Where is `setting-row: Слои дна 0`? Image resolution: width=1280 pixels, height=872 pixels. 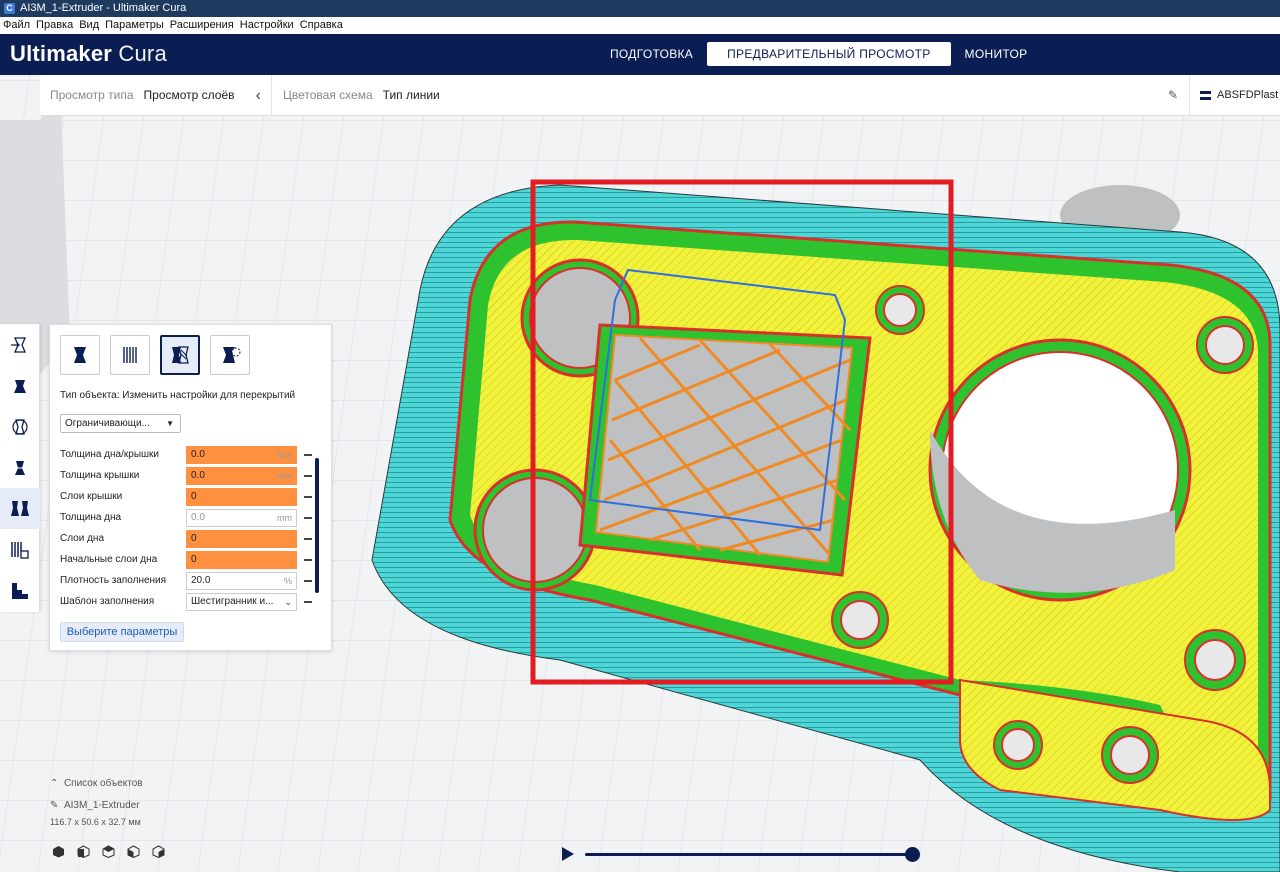
setting-row: Слои дна 0 is located at coordinates (191, 539).